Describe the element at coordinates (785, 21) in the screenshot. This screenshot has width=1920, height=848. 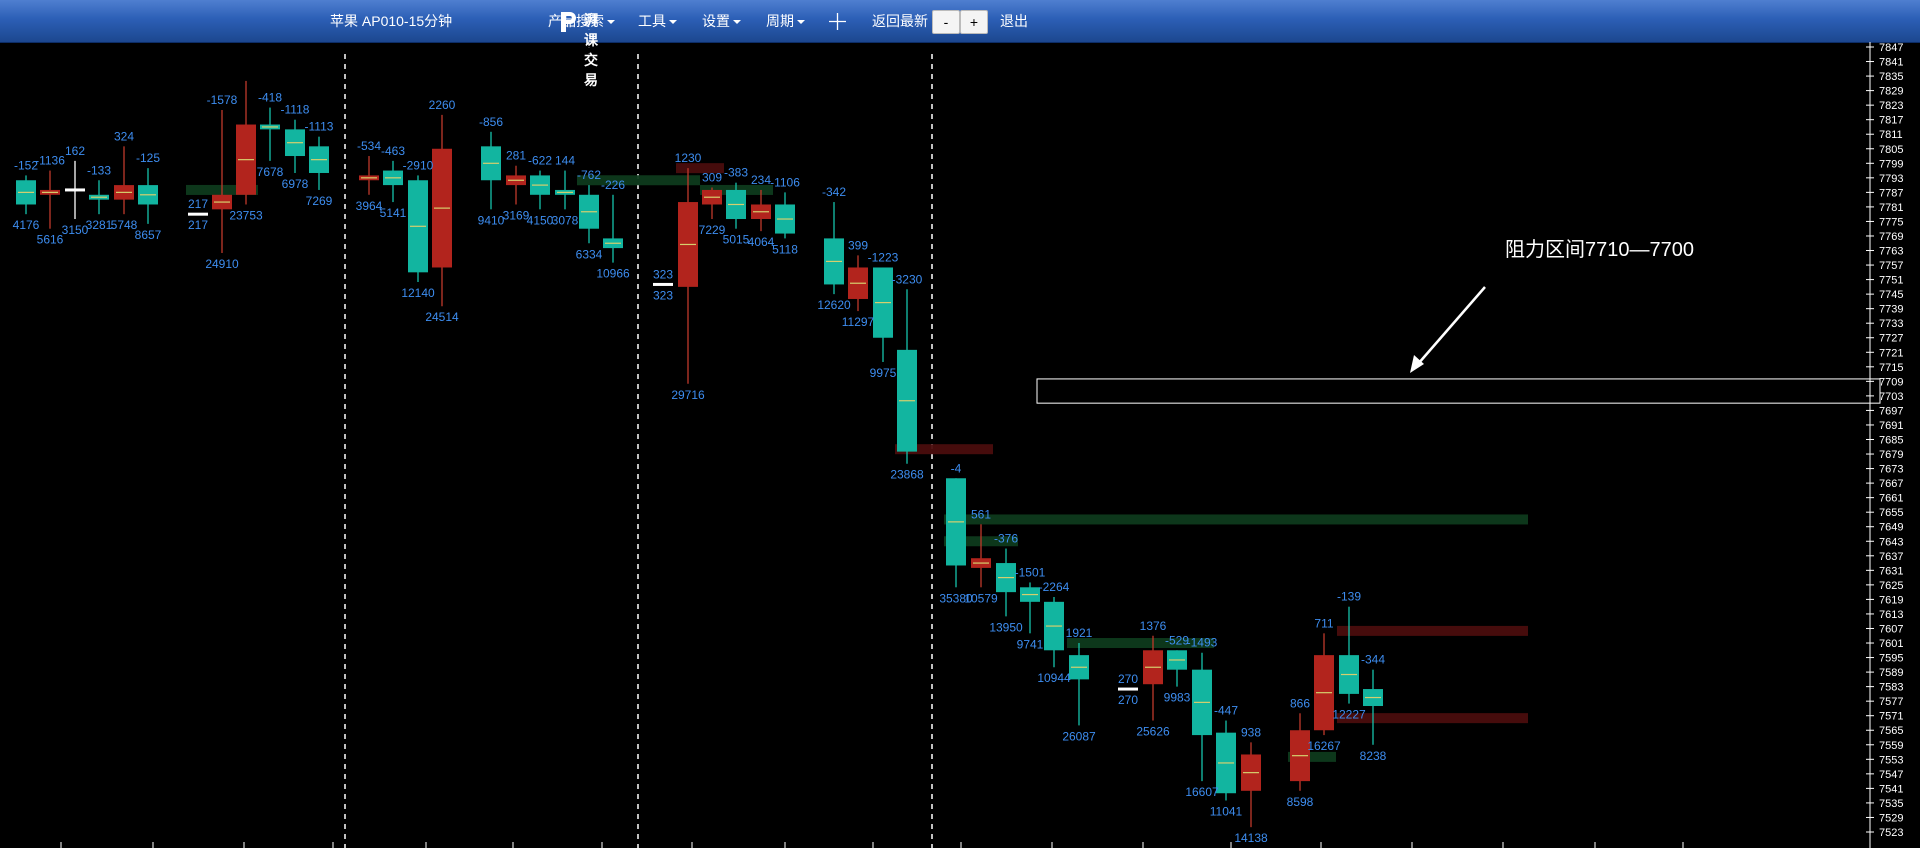
I see `menu-period: 周期` at that location.